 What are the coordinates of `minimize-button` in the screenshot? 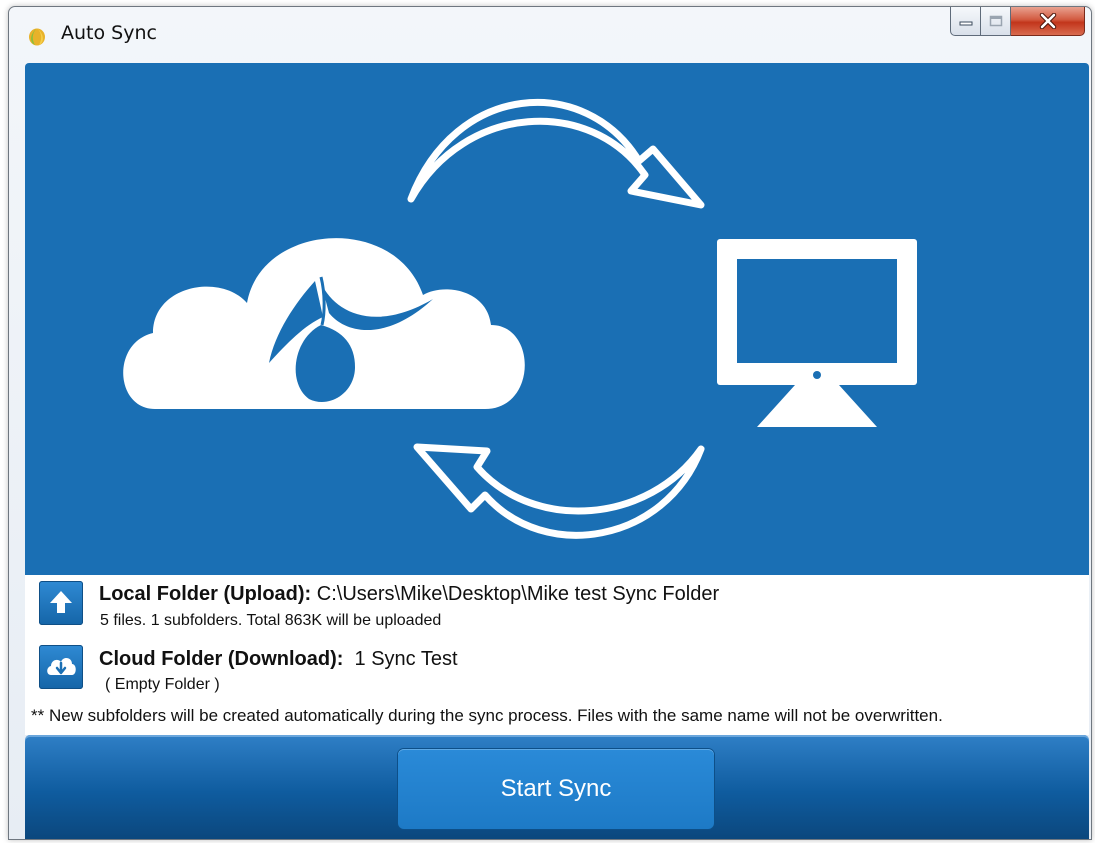 It's located at (965, 21).